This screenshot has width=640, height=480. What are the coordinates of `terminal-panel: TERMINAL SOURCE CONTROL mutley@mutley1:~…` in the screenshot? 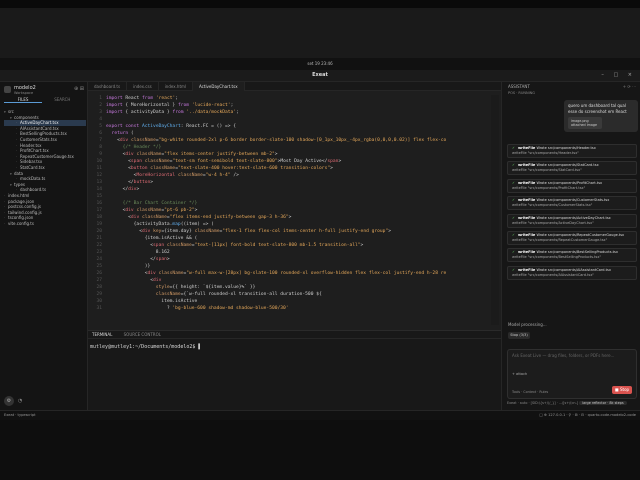 It's located at (294, 370).